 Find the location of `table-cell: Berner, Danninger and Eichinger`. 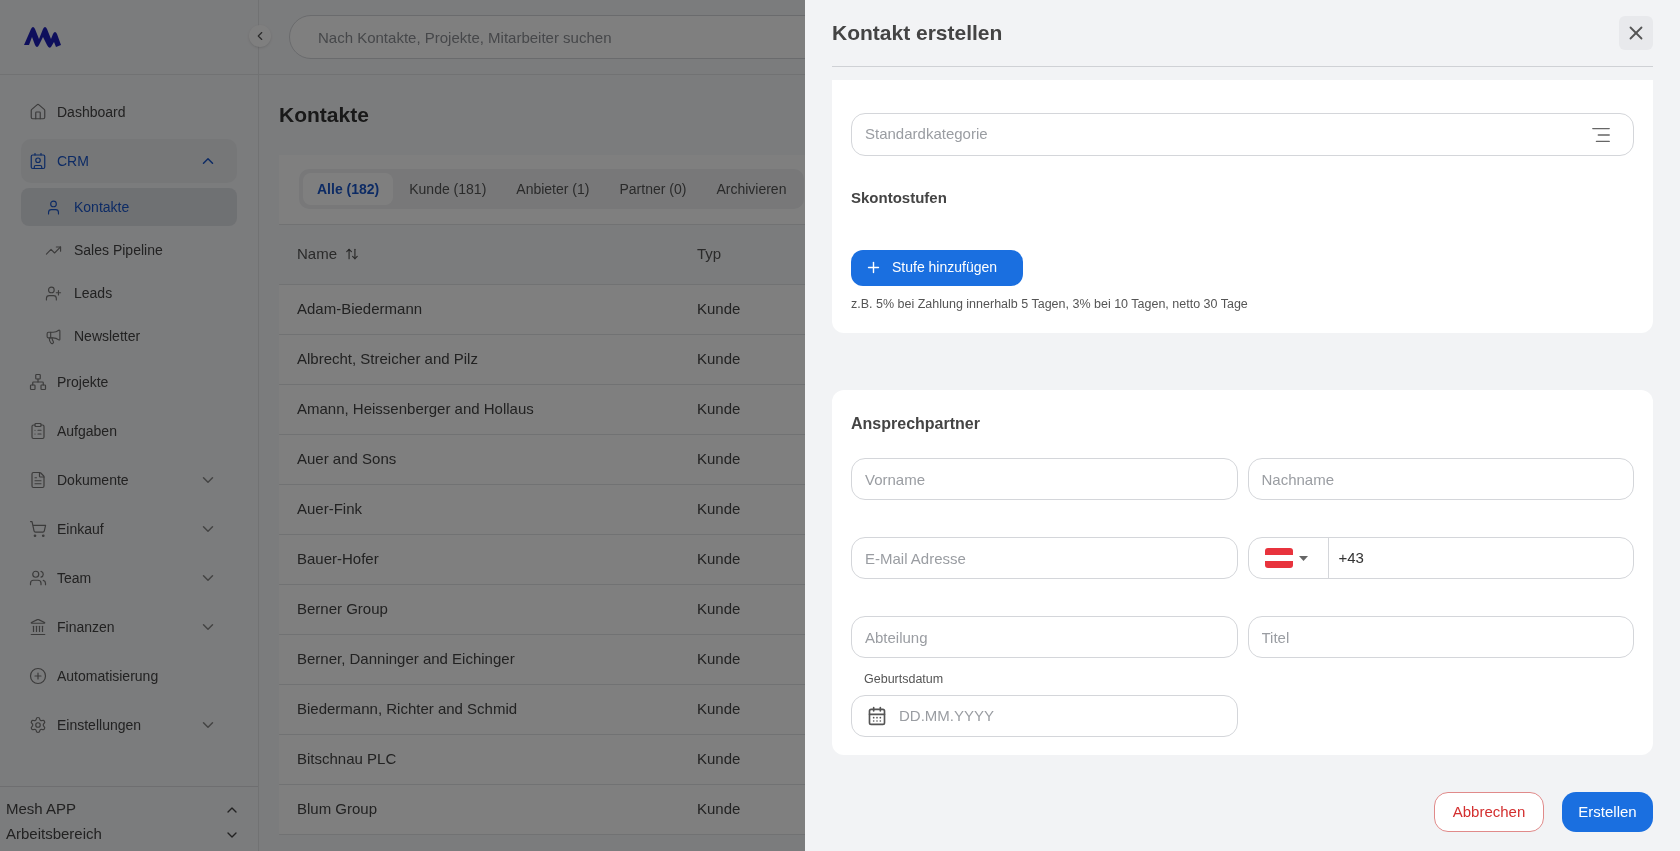

table-cell: Berner, Danninger and Eichinger is located at coordinates (406, 658).